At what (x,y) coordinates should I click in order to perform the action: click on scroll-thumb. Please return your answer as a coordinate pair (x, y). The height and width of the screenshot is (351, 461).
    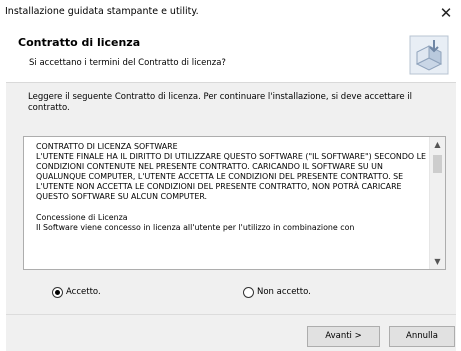
    Looking at the image, I should click on (437, 164).